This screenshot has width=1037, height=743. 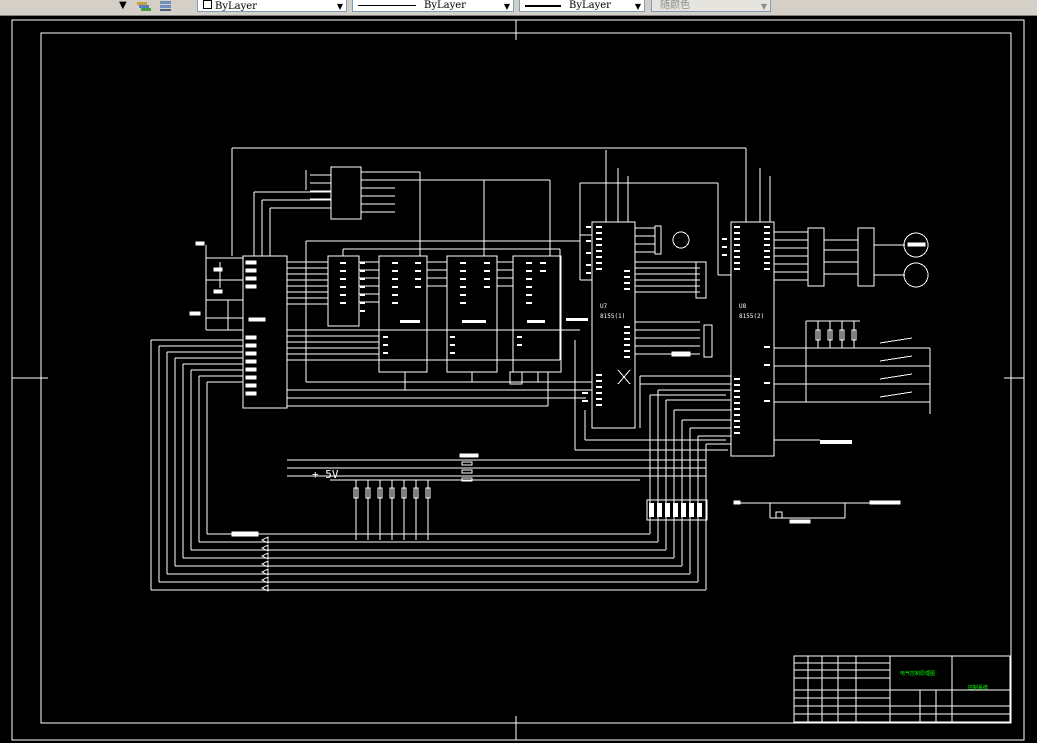 What do you see at coordinates (711, 6) in the screenshot?
I see `plotstyle-control-dropdown: 随颜色 ▼` at bounding box center [711, 6].